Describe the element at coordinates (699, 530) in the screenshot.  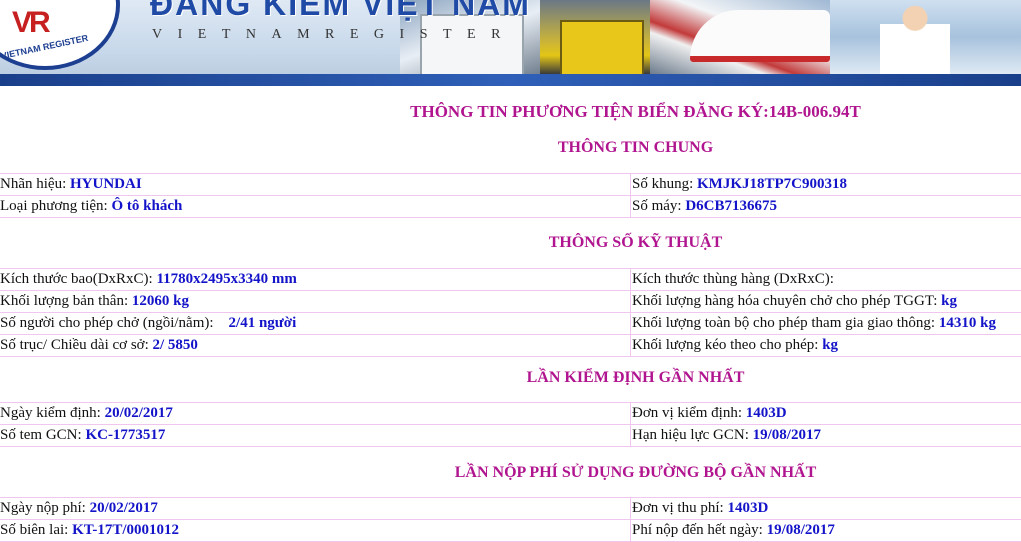
I see `field-label: Phí nộp đến hết ngày:` at that location.